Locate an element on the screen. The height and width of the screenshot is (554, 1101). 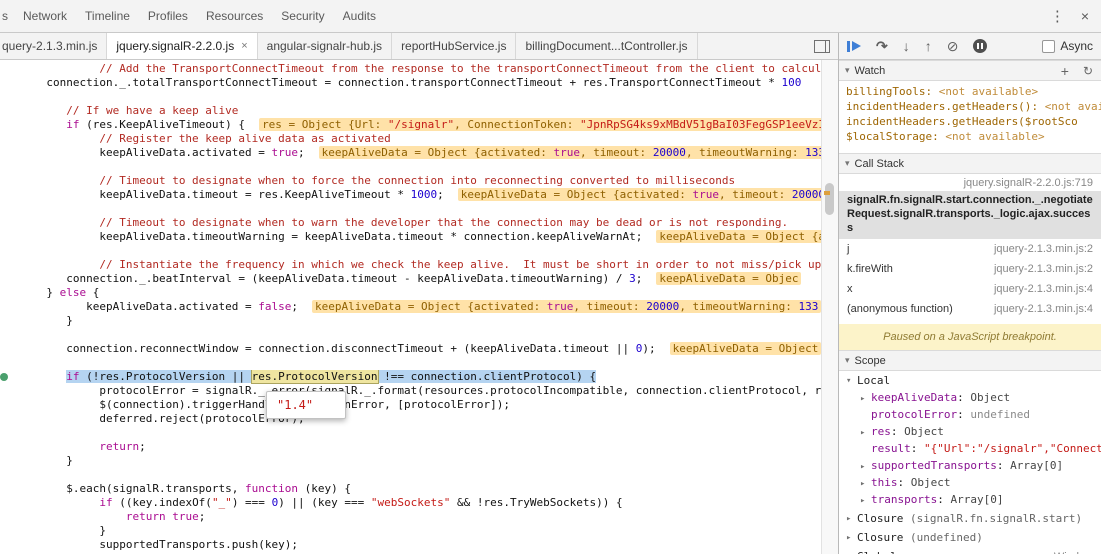
scrollbar-thumb is located at coordinates (829, 199).